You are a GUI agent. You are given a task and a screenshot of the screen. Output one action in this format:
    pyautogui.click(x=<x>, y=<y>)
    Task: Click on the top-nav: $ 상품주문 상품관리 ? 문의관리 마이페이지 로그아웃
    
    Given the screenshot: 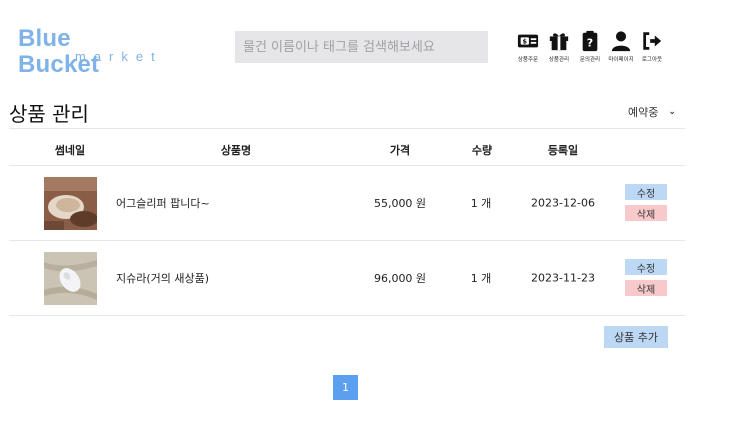 What is the action you would take?
    pyautogui.click(x=589, y=46)
    